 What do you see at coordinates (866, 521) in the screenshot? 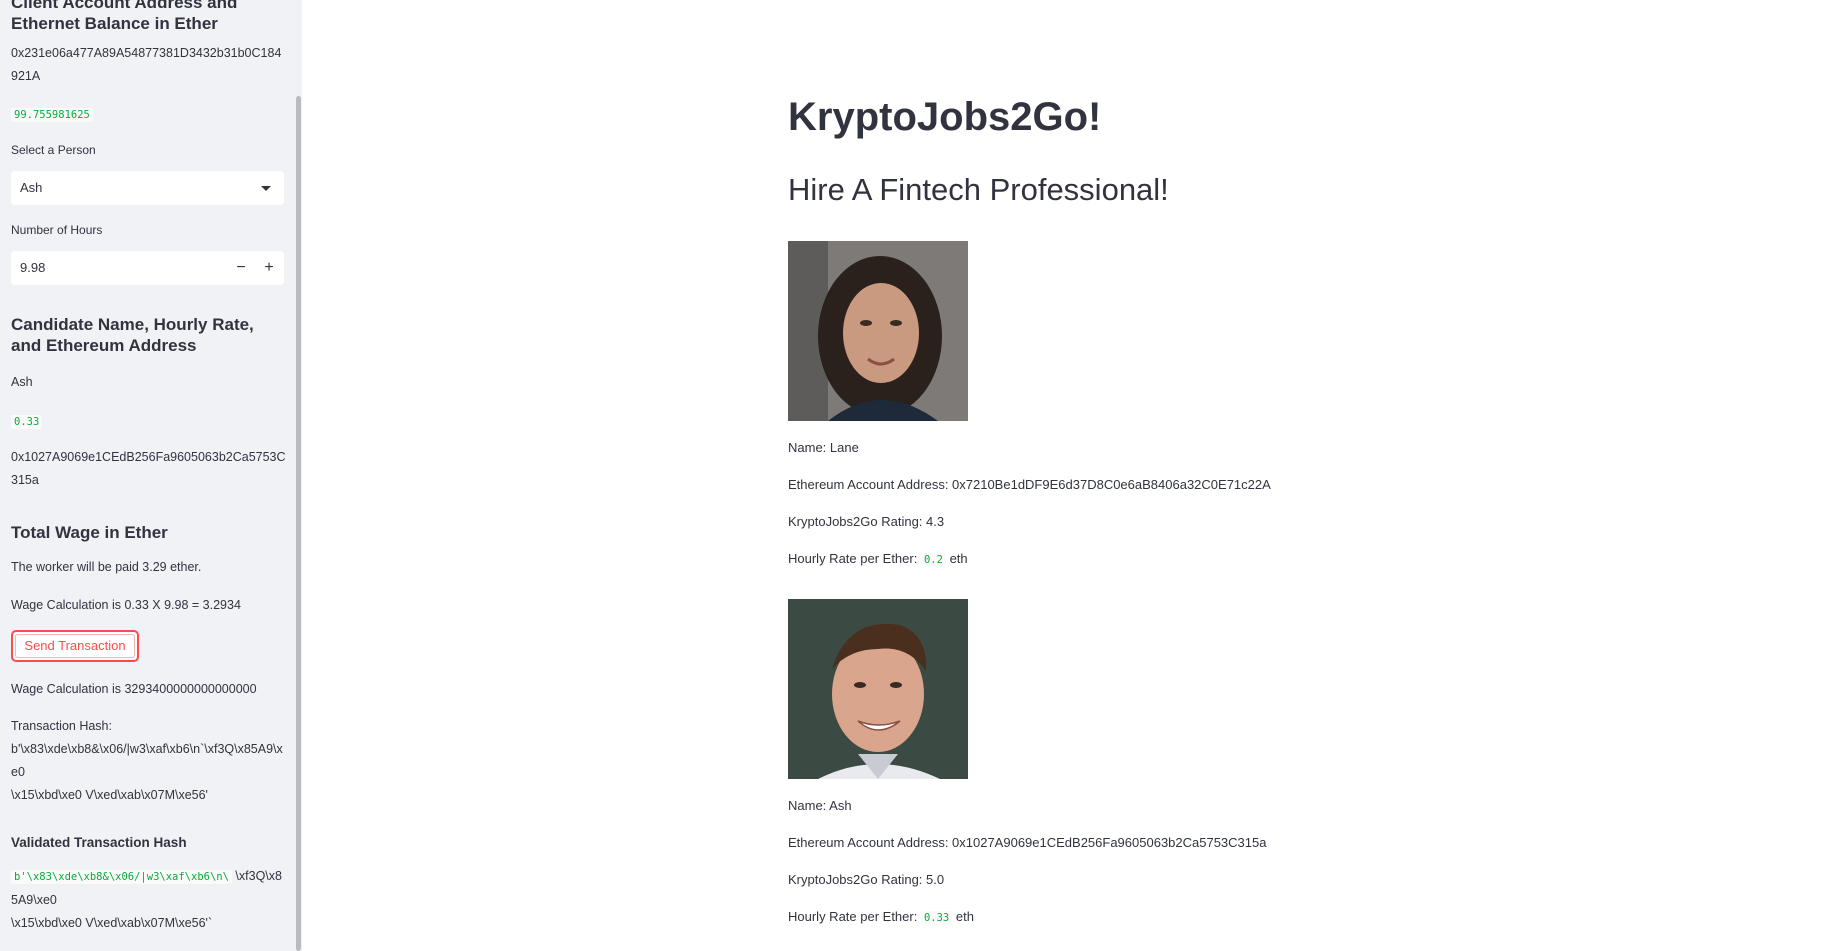
I see `candidate-rating-line: KryptoJobs2Go Rating: 4.3` at bounding box center [866, 521].